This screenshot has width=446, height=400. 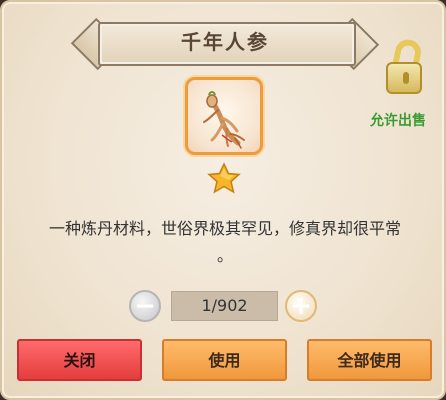 What do you see at coordinates (224, 178) in the screenshot?
I see `rarity-star-icon` at bounding box center [224, 178].